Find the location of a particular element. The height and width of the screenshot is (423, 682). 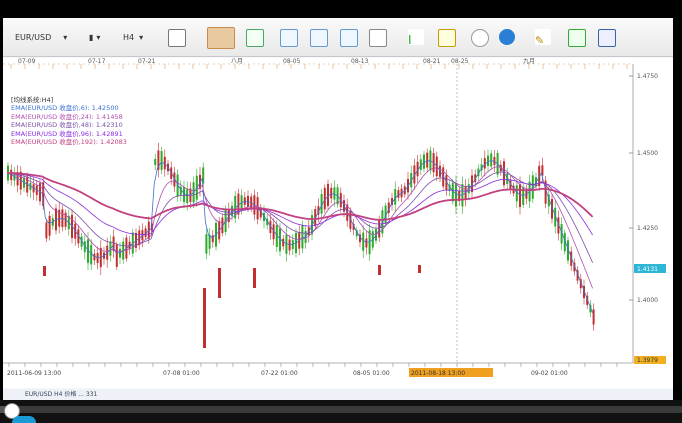

top-date-label: 八月 is located at coordinates (237, 61).